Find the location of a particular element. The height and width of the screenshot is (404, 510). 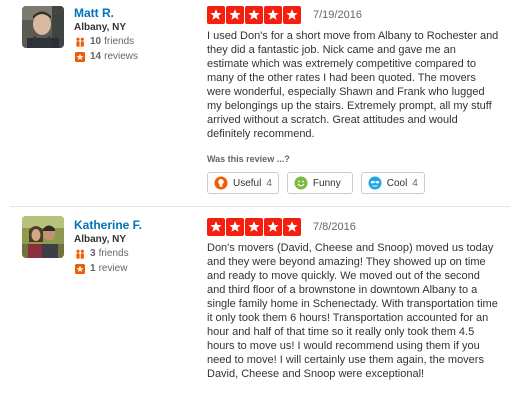

friends-count-value: 10 is located at coordinates (96, 41).